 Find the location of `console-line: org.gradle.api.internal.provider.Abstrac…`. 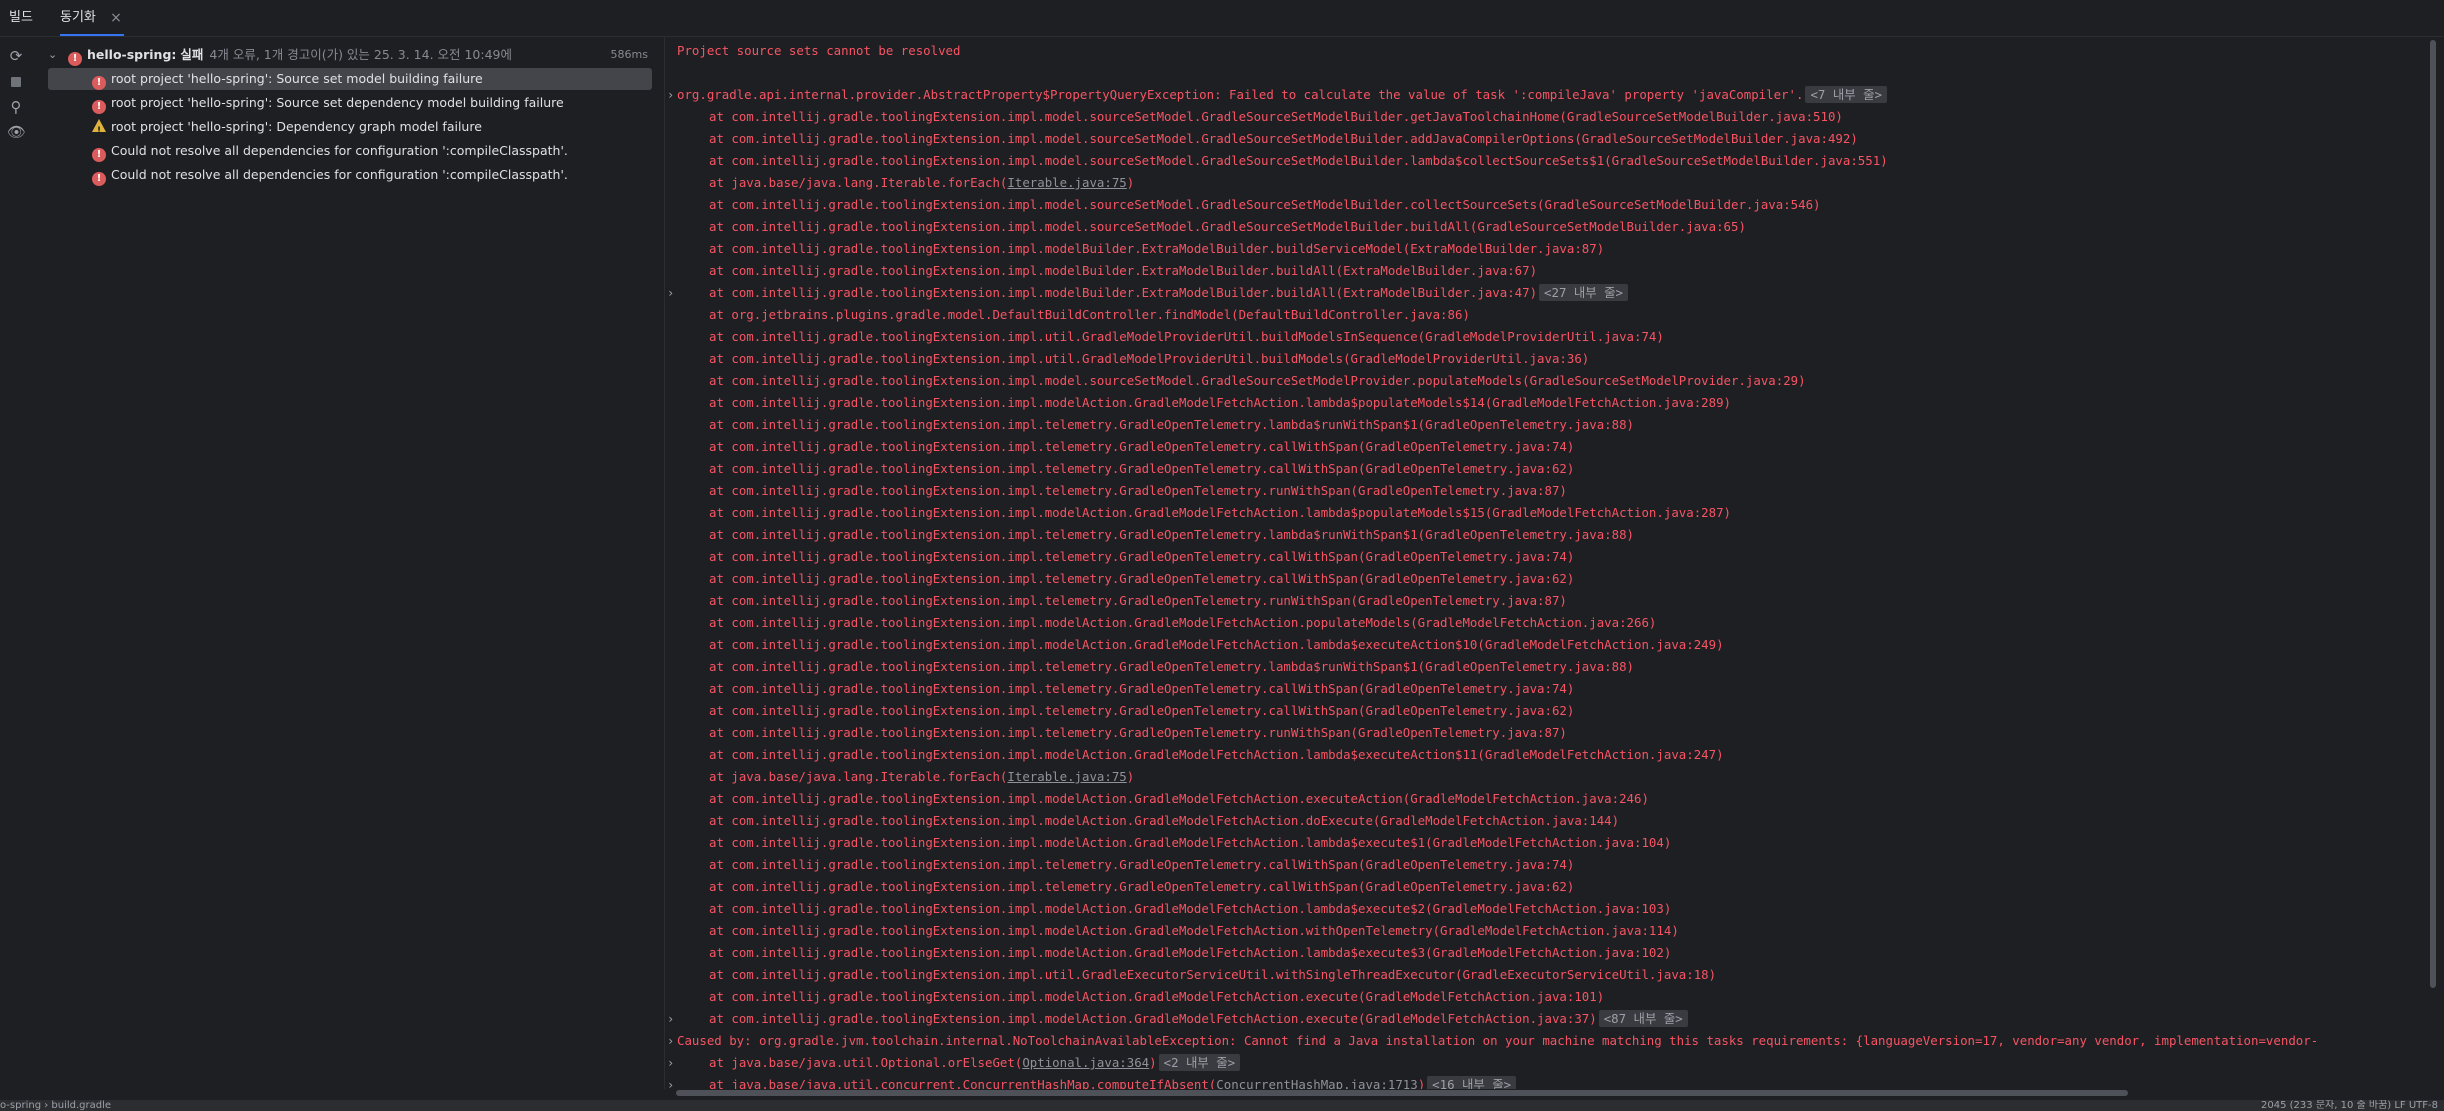

console-line: org.gradle.api.internal.provider.Abstrac… is located at coordinates (1282, 95).